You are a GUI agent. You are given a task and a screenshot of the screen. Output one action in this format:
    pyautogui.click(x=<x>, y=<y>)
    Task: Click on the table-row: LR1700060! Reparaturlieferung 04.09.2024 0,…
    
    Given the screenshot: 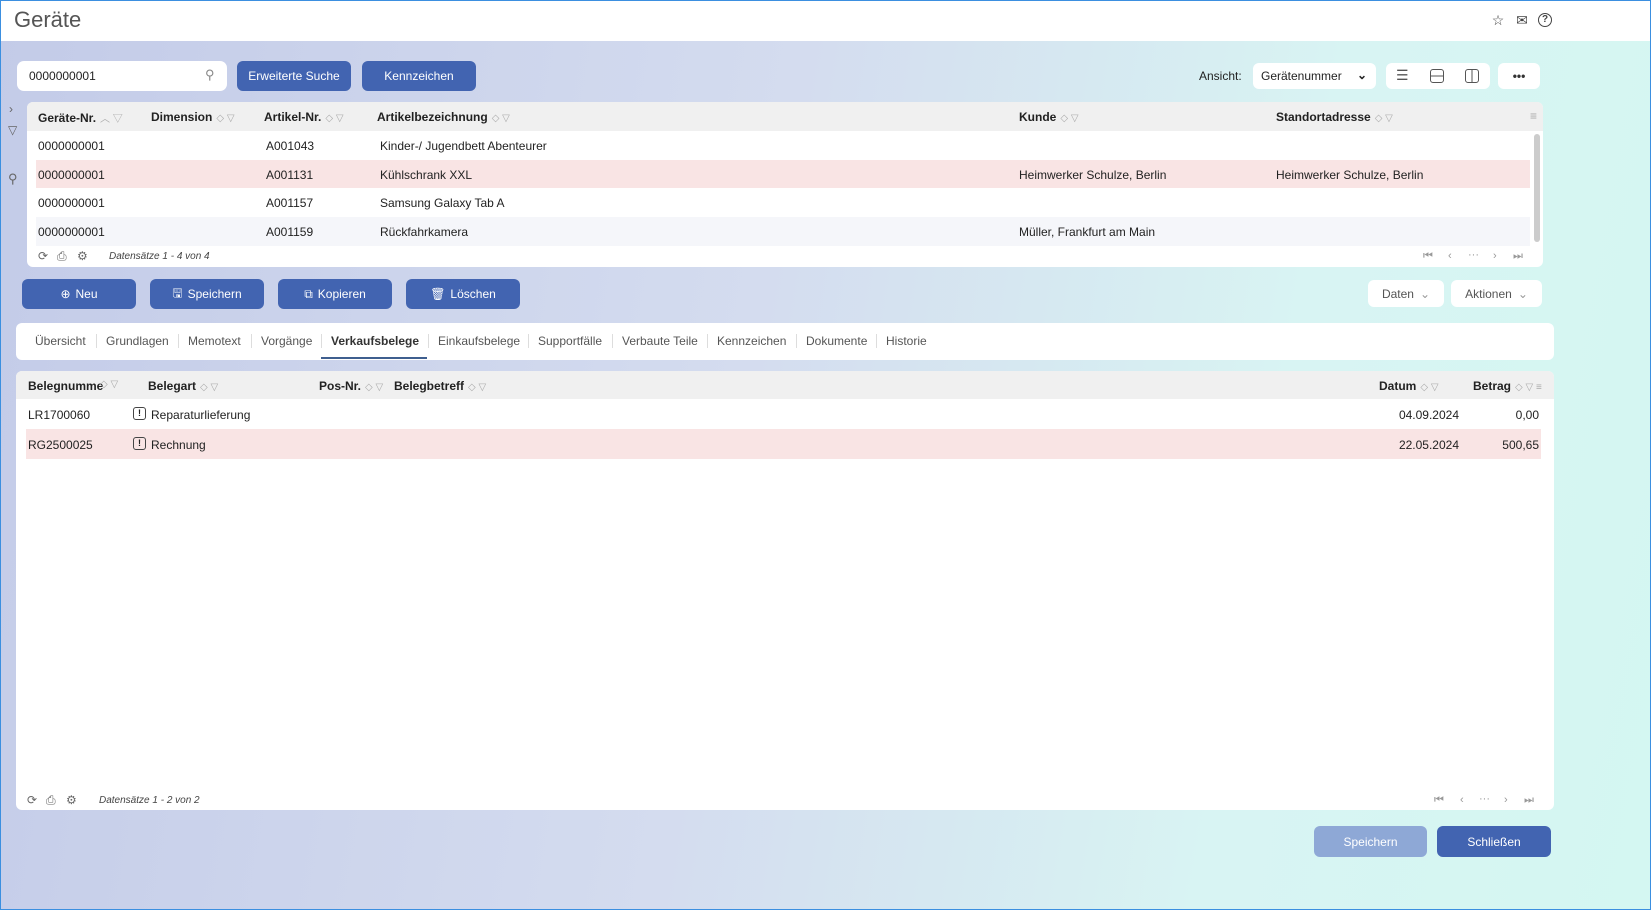 What is the action you would take?
    pyautogui.click(x=783, y=414)
    